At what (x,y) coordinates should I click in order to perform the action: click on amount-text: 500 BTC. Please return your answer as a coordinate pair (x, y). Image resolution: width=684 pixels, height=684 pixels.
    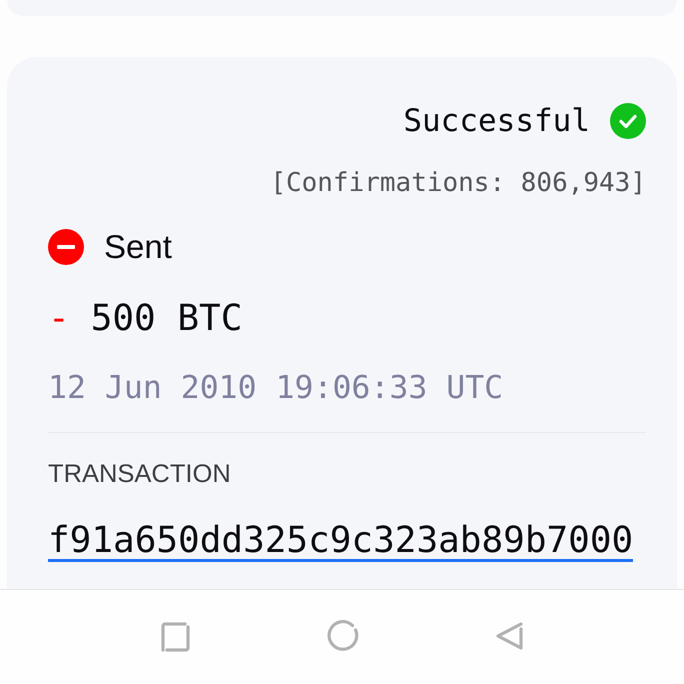
    Looking at the image, I should click on (166, 319).